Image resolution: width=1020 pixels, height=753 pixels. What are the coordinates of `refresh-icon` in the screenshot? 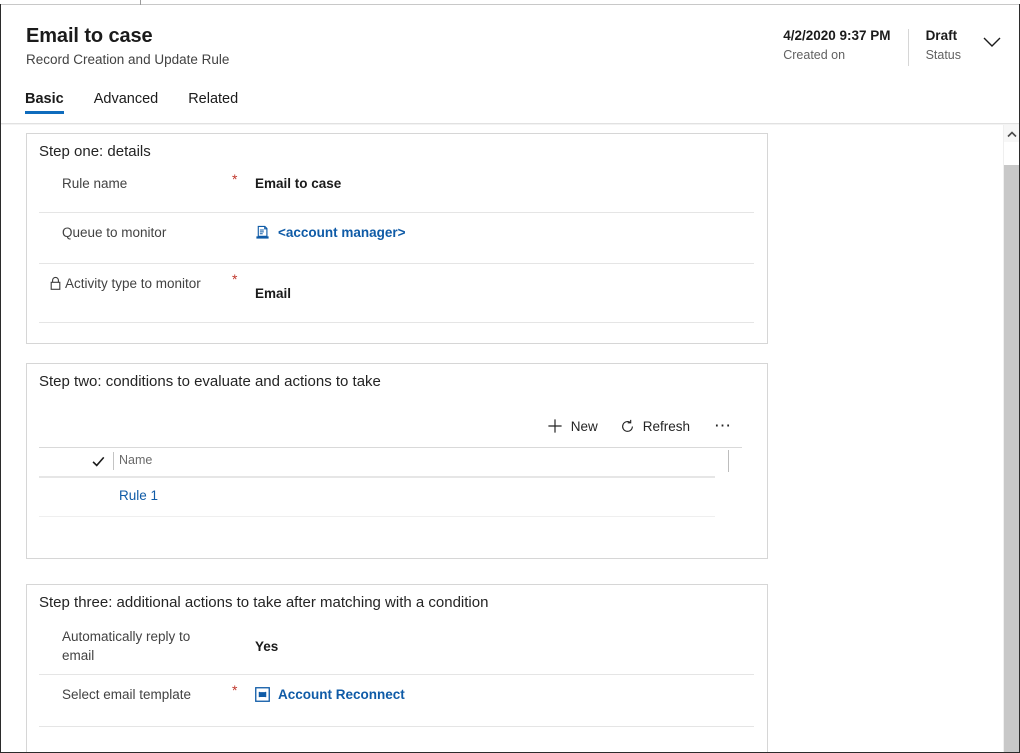 It's located at (627, 426).